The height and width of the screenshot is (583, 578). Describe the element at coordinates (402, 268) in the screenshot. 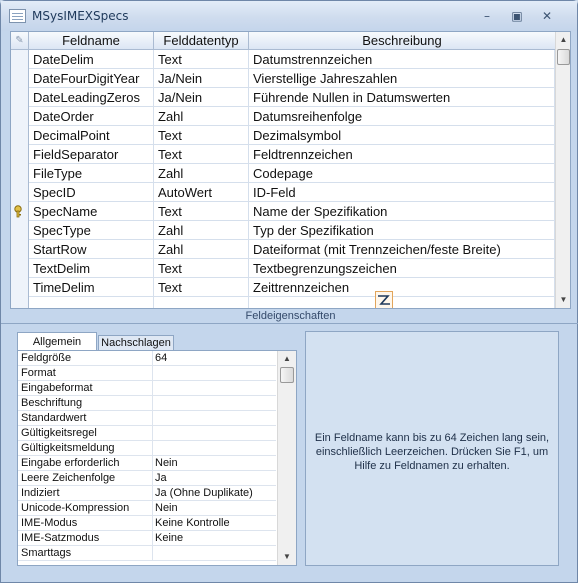

I see `description-cell: Textbegrenzungszeichen` at that location.